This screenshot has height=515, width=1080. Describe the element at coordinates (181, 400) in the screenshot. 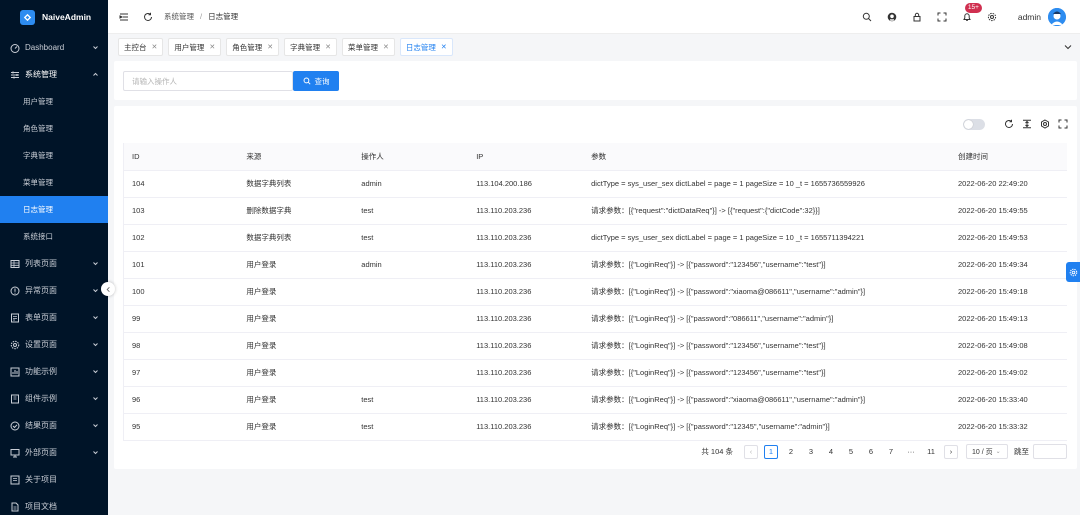

I see `table-cell: 96` at that location.